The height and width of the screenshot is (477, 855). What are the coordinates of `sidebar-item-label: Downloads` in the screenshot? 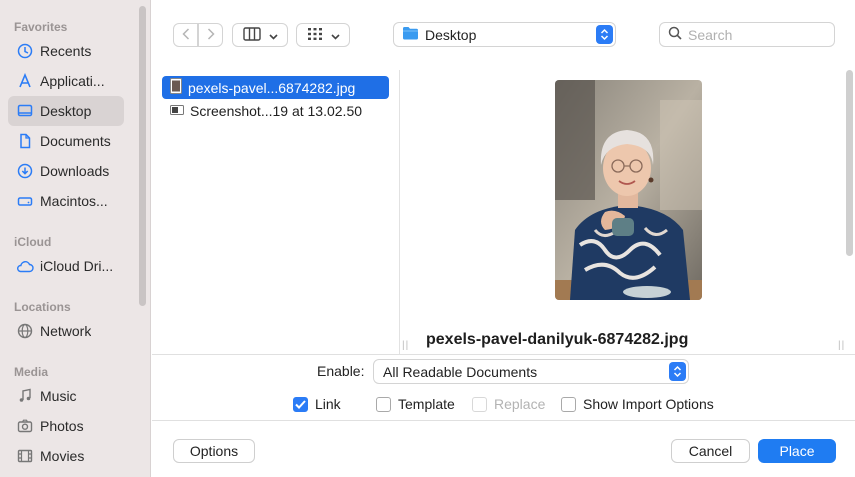 It's located at (75, 171).